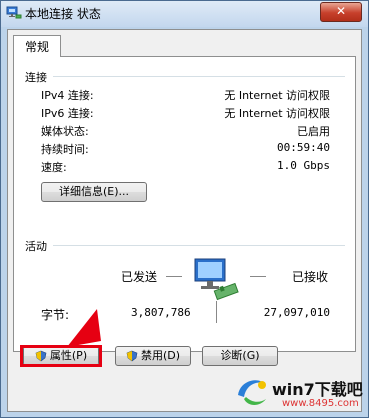  What do you see at coordinates (36, 77) in the screenshot?
I see `connection-group-label: 连接` at bounding box center [36, 77].